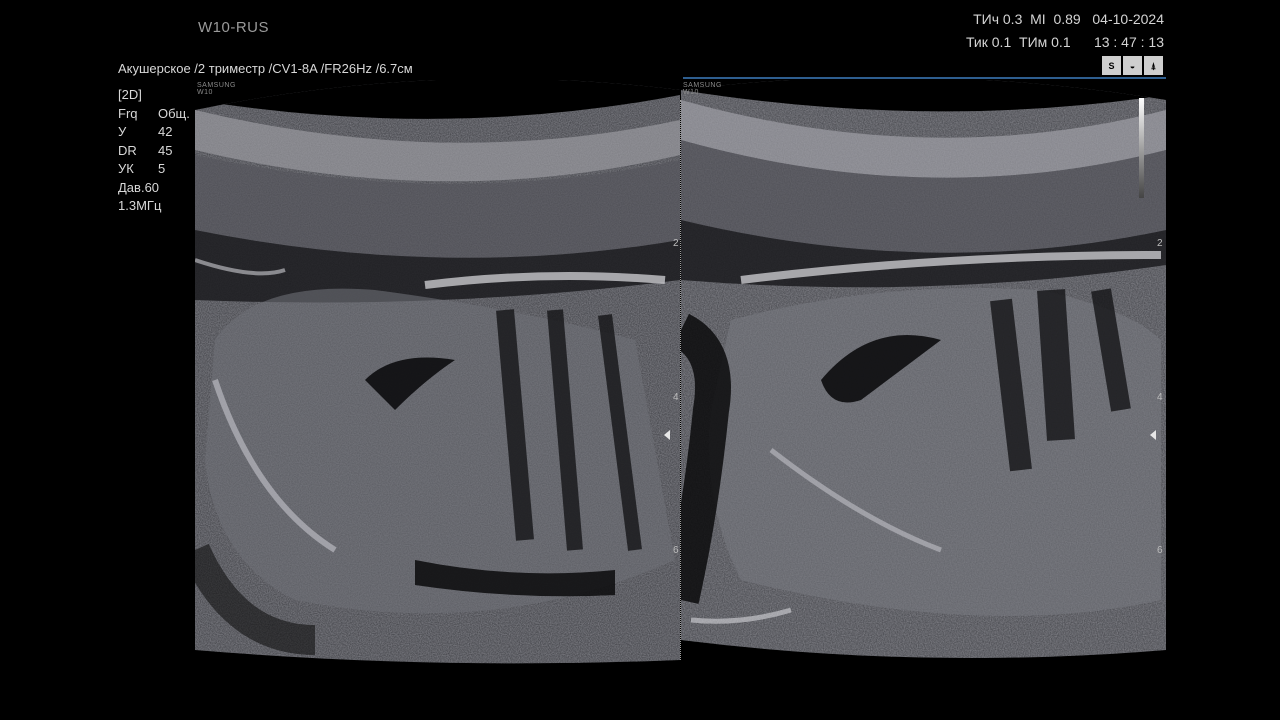 The image size is (1280, 720). I want to click on brand-watermark-left: SAMSUNG W10, so click(216, 89).